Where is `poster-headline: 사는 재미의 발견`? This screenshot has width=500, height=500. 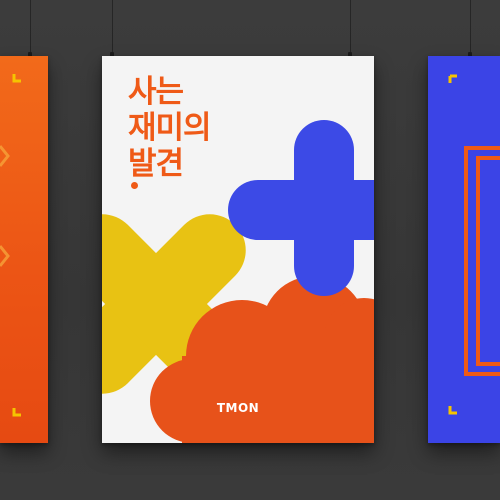 poster-headline: 사는 재미의 발견 is located at coordinates (170, 131).